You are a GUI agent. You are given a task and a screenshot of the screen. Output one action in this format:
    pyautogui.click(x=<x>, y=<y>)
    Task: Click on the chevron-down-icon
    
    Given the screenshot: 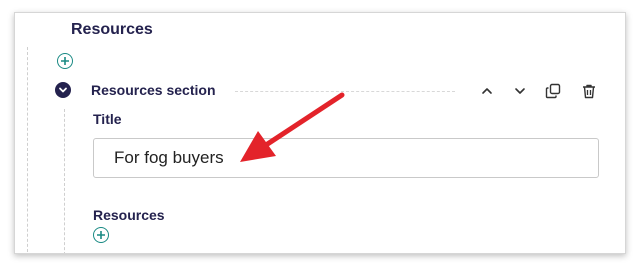 What is the action you would take?
    pyautogui.click(x=520, y=91)
    